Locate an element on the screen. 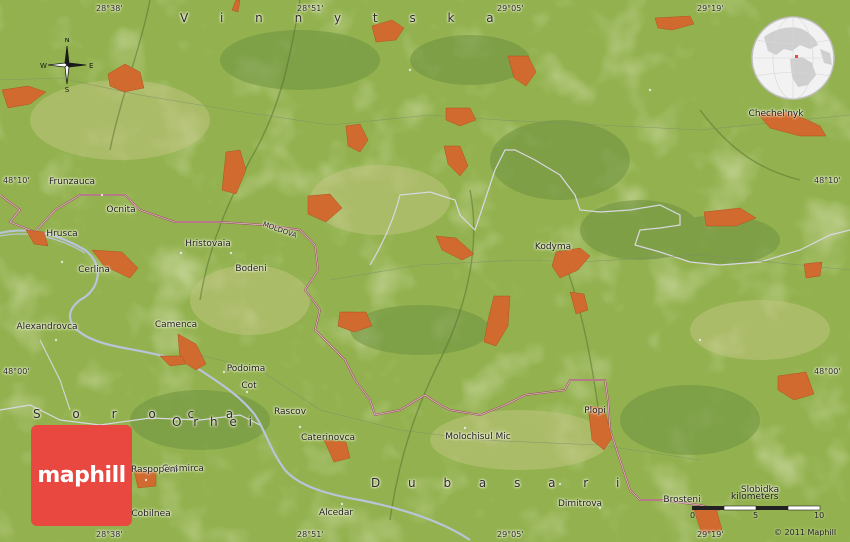  place-ocnita: Ocnita is located at coordinates (120, 210).